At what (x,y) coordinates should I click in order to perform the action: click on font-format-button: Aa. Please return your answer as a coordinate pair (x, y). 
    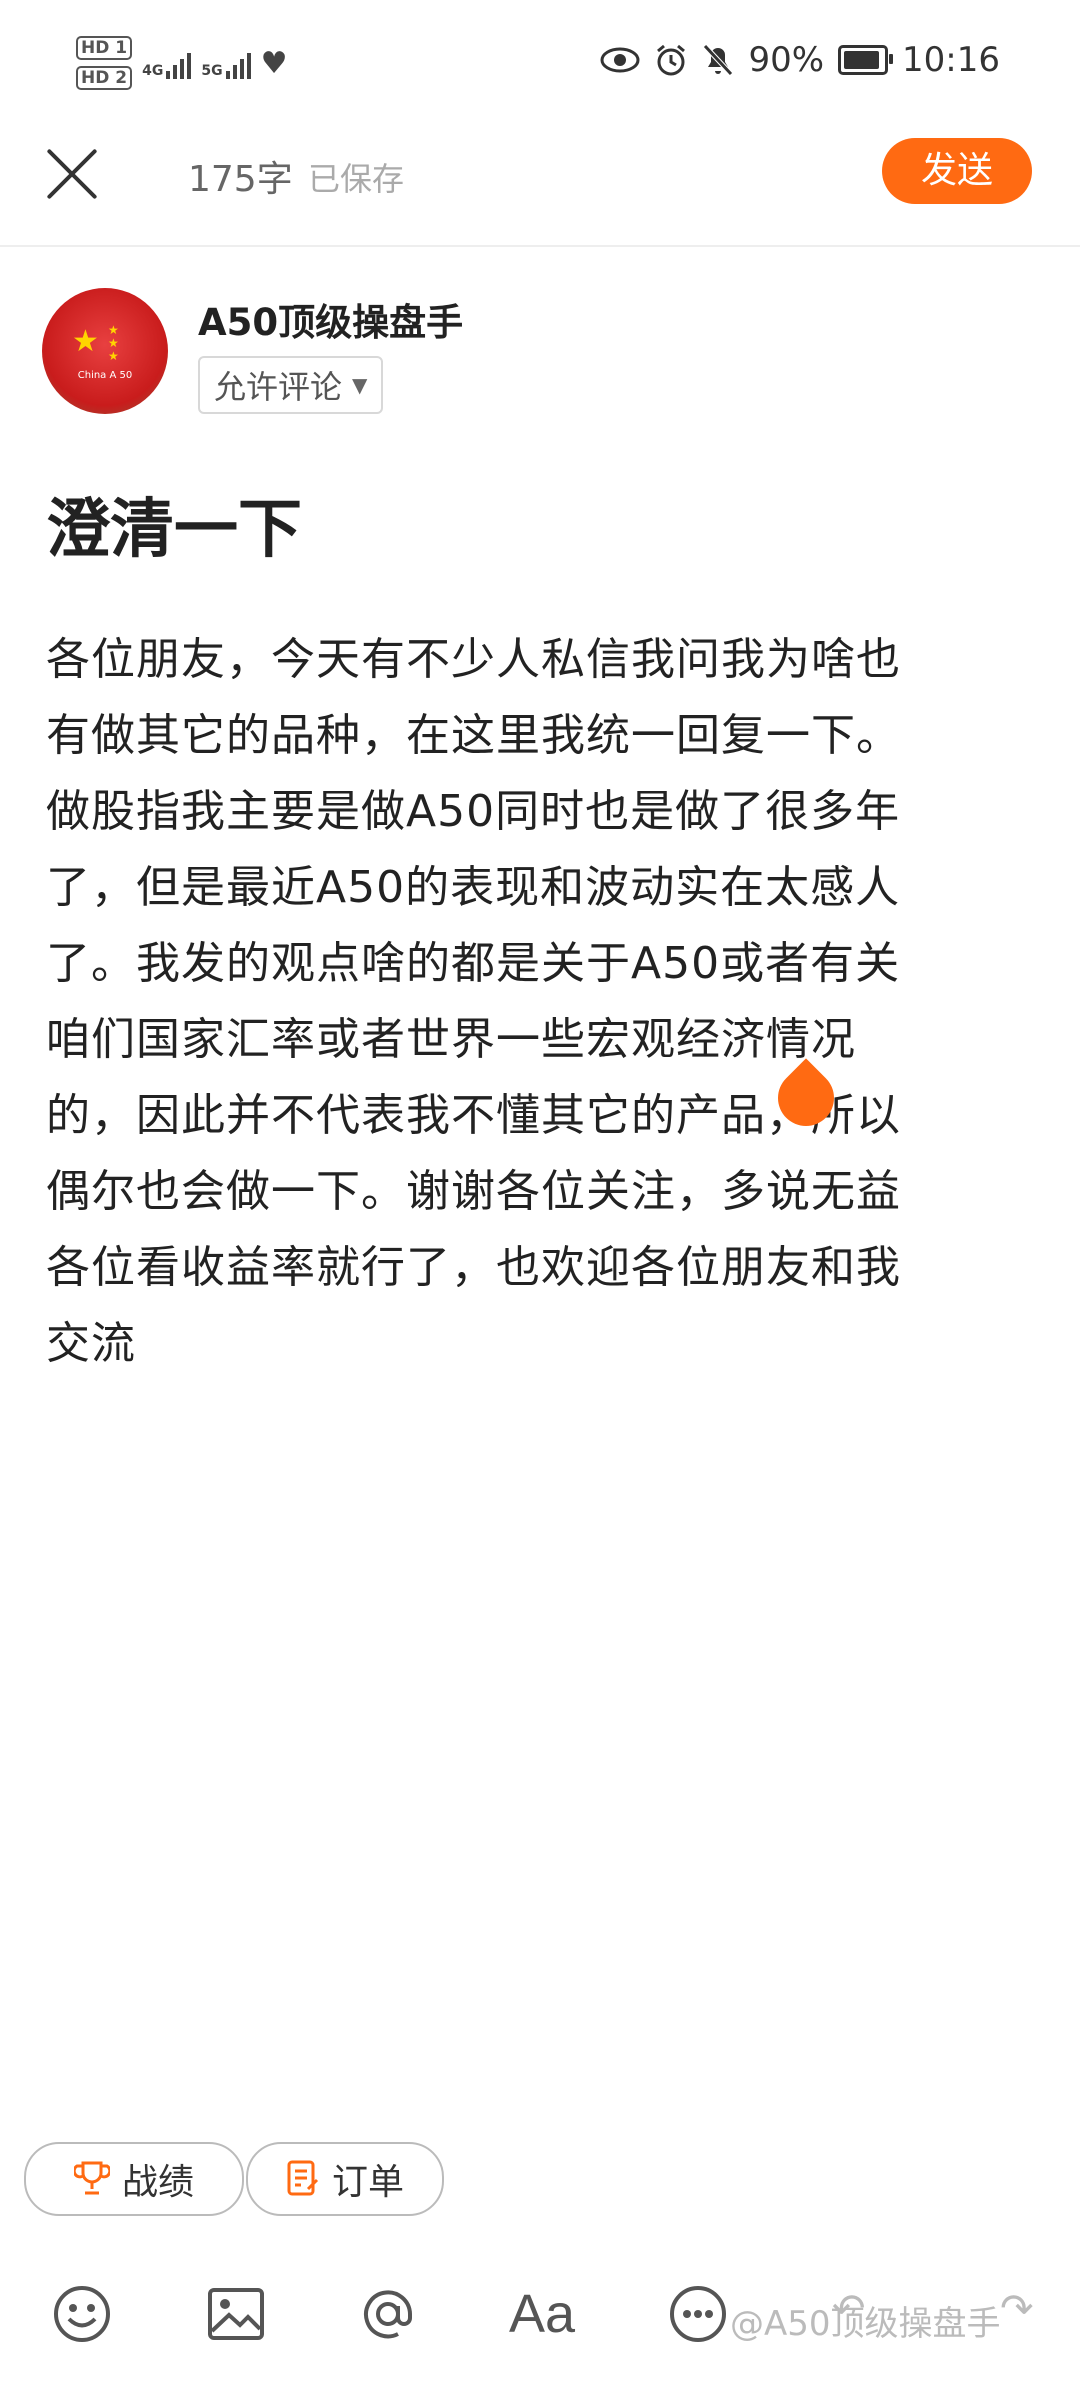
    Looking at the image, I should click on (542, 2314).